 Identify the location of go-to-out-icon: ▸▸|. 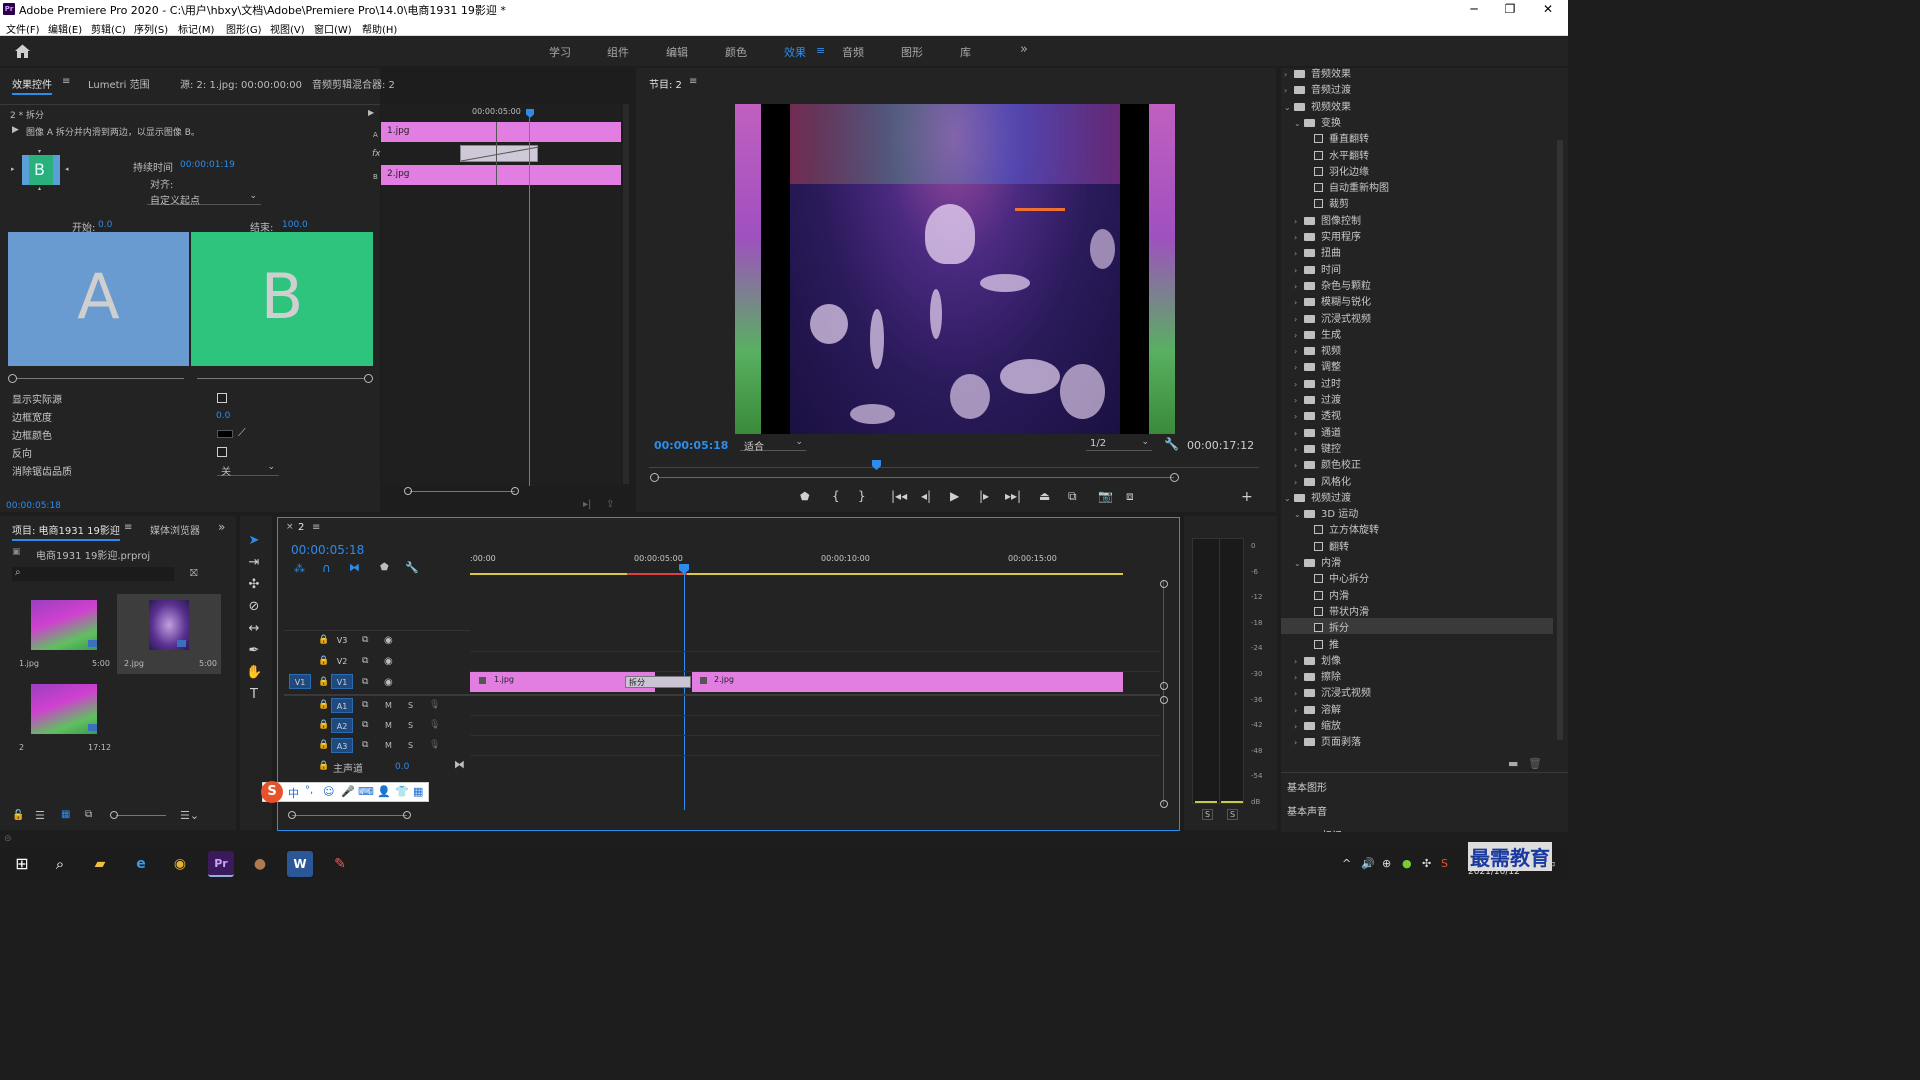
(1013, 496).